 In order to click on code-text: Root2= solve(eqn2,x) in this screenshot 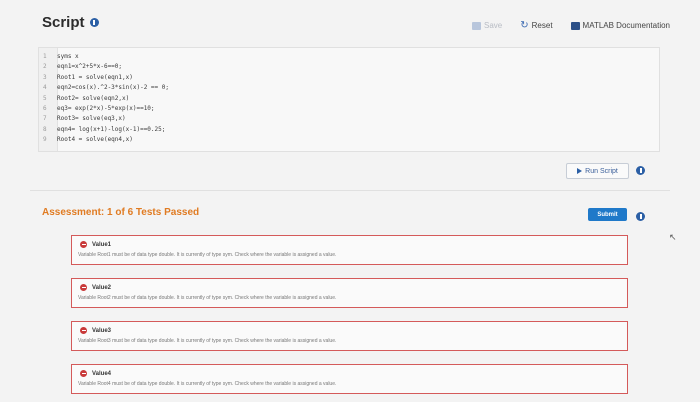, I will do `click(93, 99)`.